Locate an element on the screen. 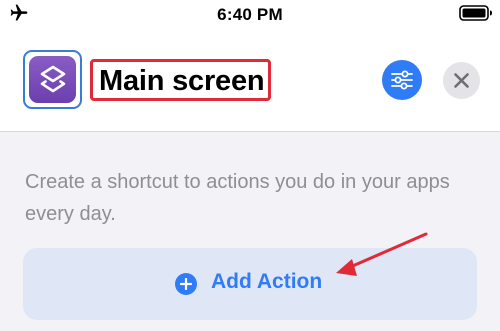 This screenshot has height=331, width=500. page-title: Main screen is located at coordinates (182, 81).